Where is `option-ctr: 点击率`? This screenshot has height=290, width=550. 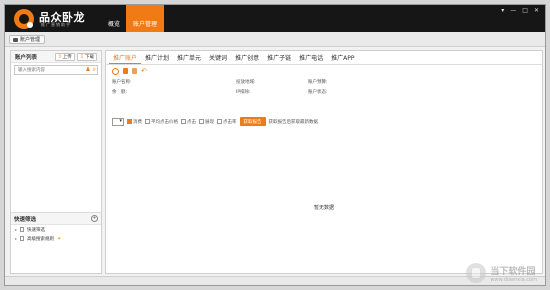
option-ctr: 点击率 is located at coordinates (227, 121).